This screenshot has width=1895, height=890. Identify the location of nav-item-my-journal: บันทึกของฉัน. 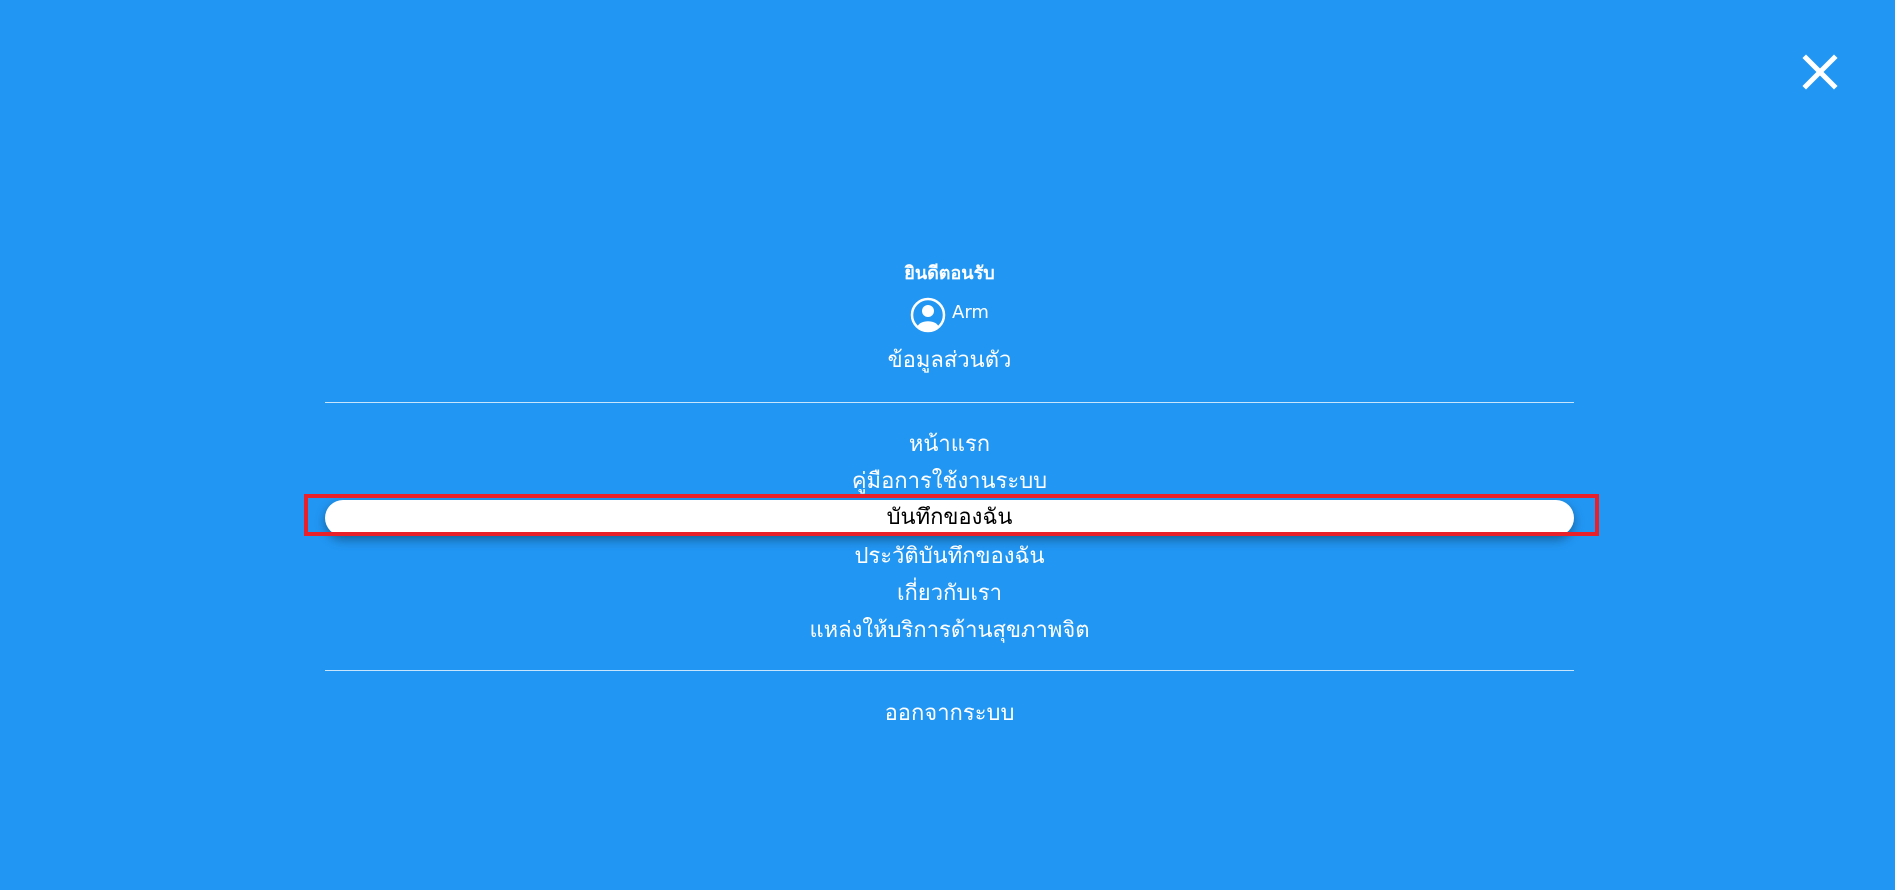
(949, 518).